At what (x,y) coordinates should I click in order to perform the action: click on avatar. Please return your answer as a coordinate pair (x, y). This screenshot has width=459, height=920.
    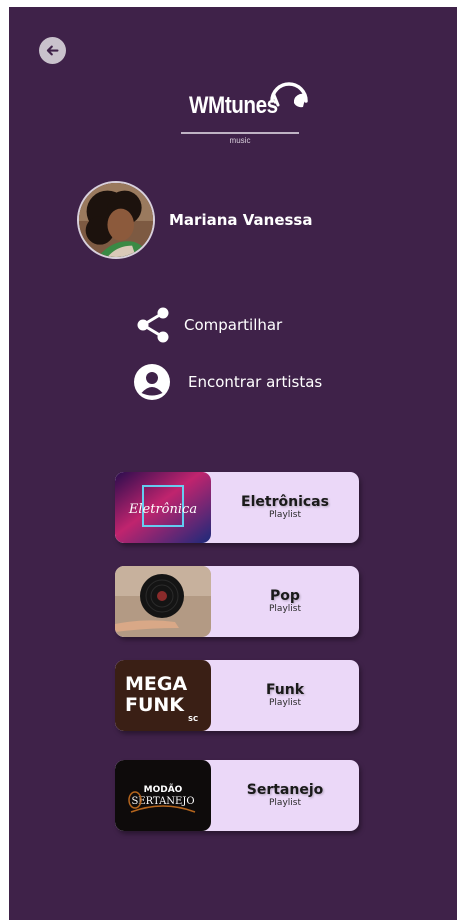
    Looking at the image, I should click on (116, 220).